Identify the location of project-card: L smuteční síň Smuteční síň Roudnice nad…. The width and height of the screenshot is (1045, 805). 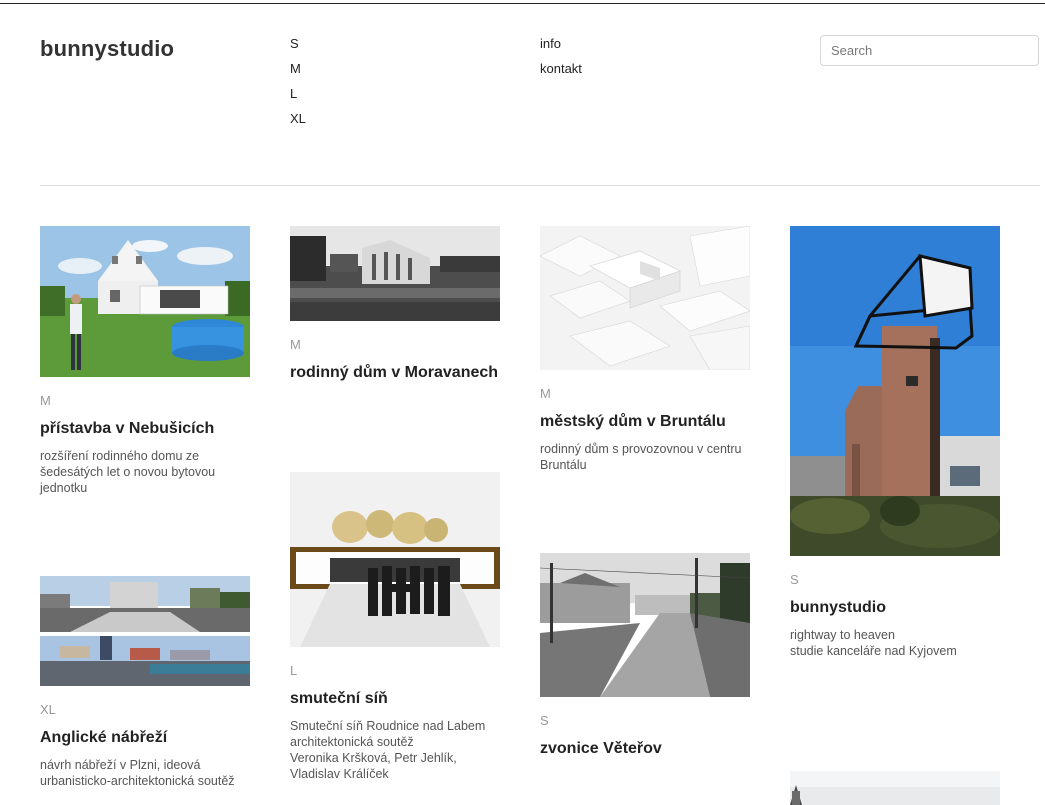
(395, 627).